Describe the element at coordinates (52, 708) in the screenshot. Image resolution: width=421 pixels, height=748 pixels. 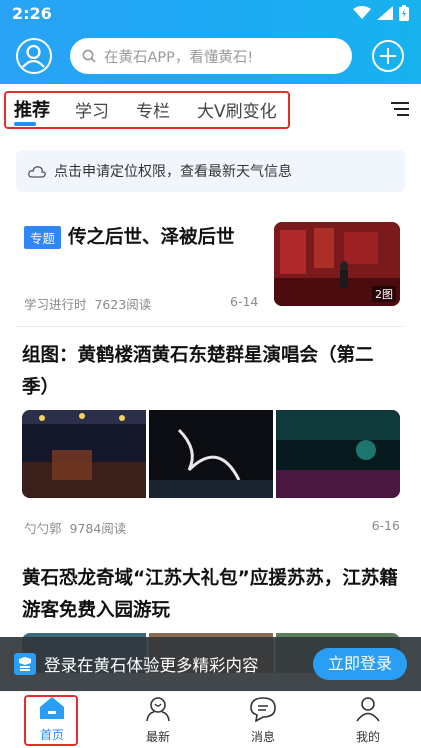
I see `home-icon` at that location.